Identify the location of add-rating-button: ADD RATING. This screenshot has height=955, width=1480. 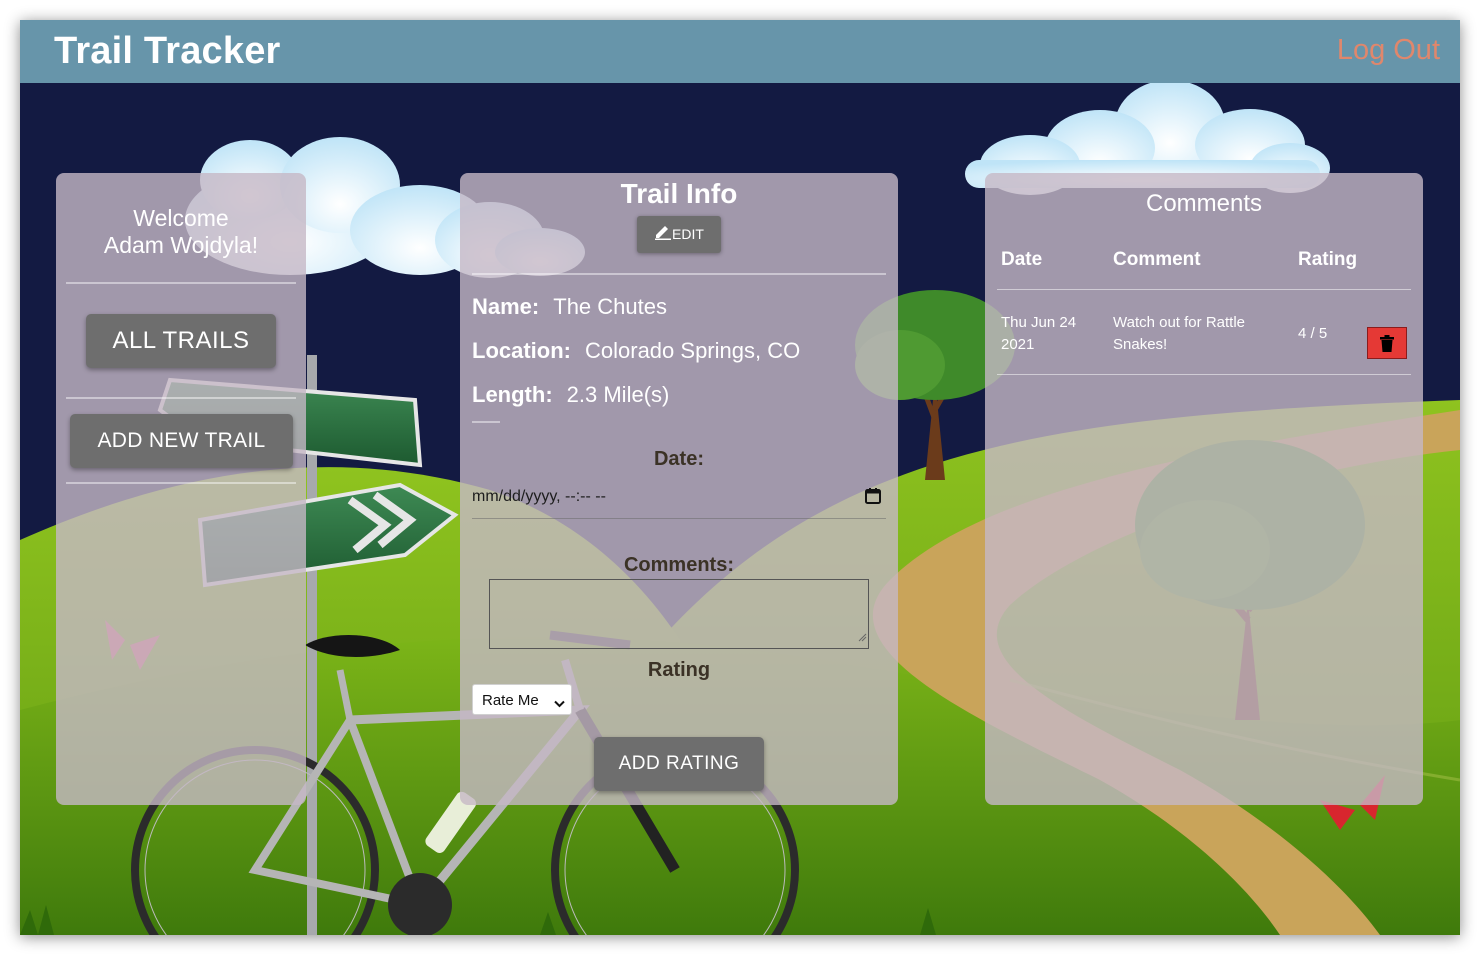
(679, 764).